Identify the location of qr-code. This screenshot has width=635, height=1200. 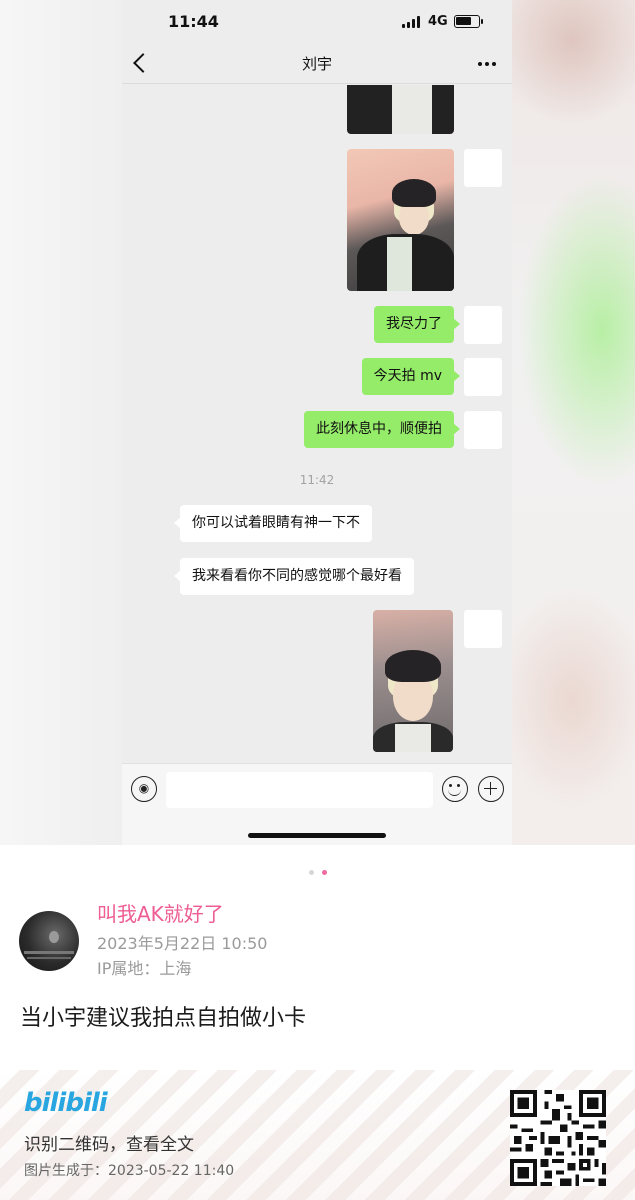
(558, 1138).